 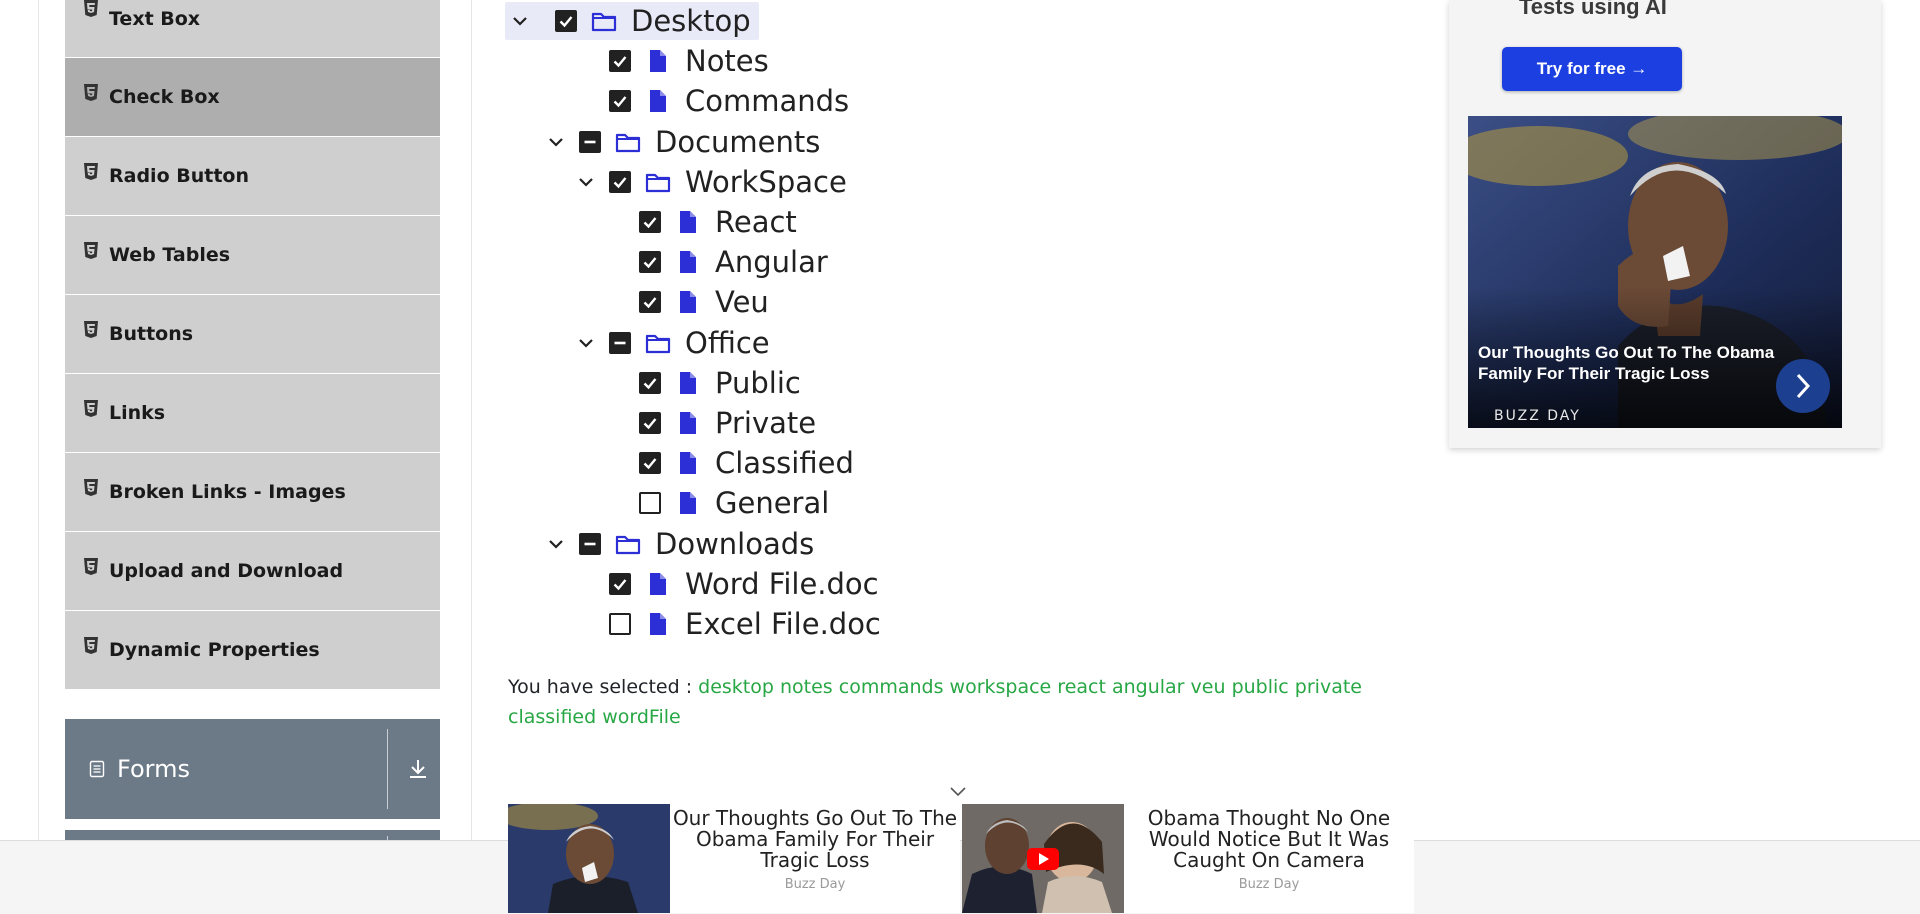 I want to click on try-for-free-button: Try for free →, so click(x=1592, y=69).